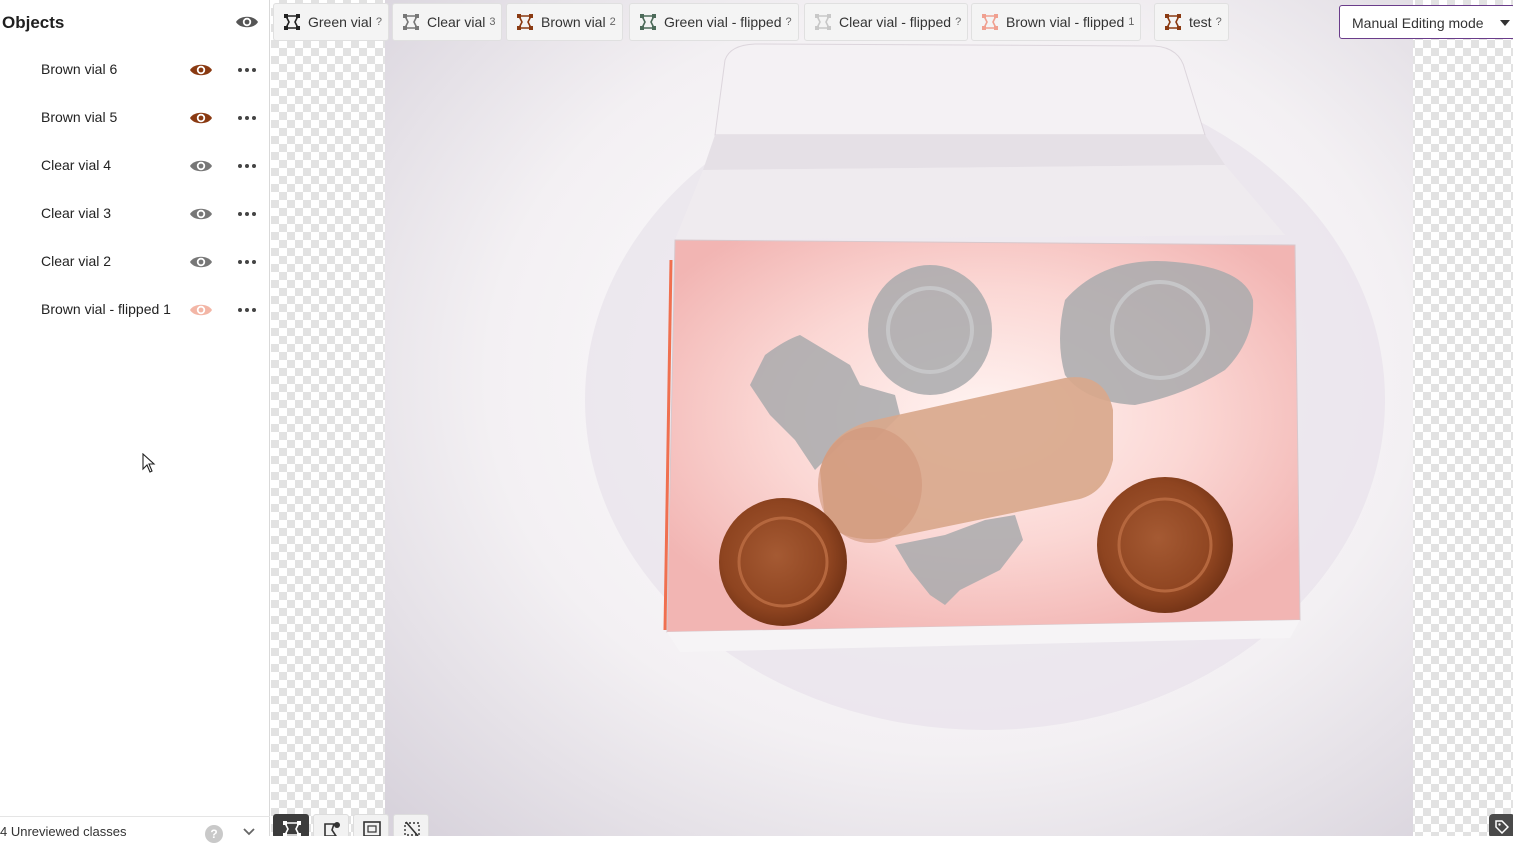  I want to click on bounding-box-tool-button, so click(371, 825).